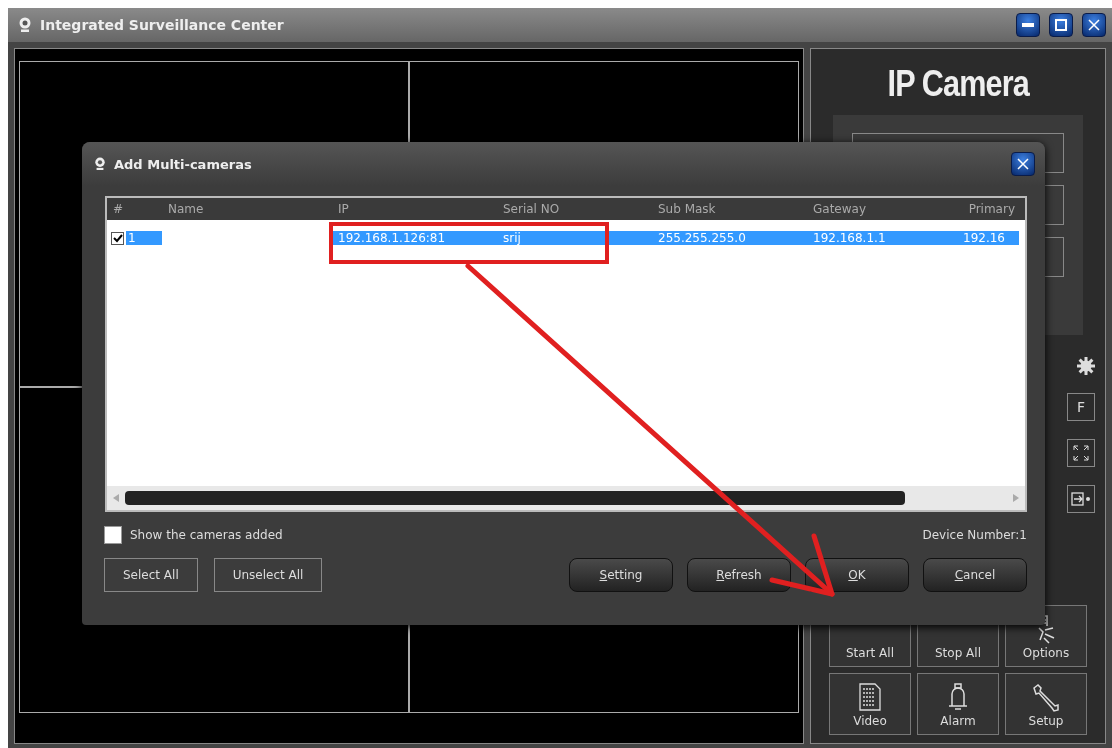 This screenshot has width=1112, height=748. Describe the element at coordinates (729, 209) in the screenshot. I see `column-header: Sub Mask` at that location.